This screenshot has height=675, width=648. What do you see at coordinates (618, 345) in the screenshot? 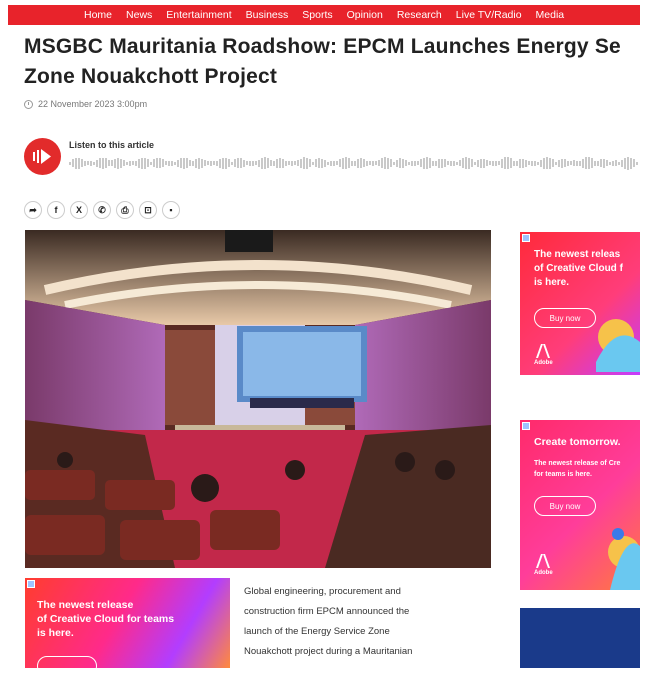
I see `ad-artwork` at bounding box center [618, 345].